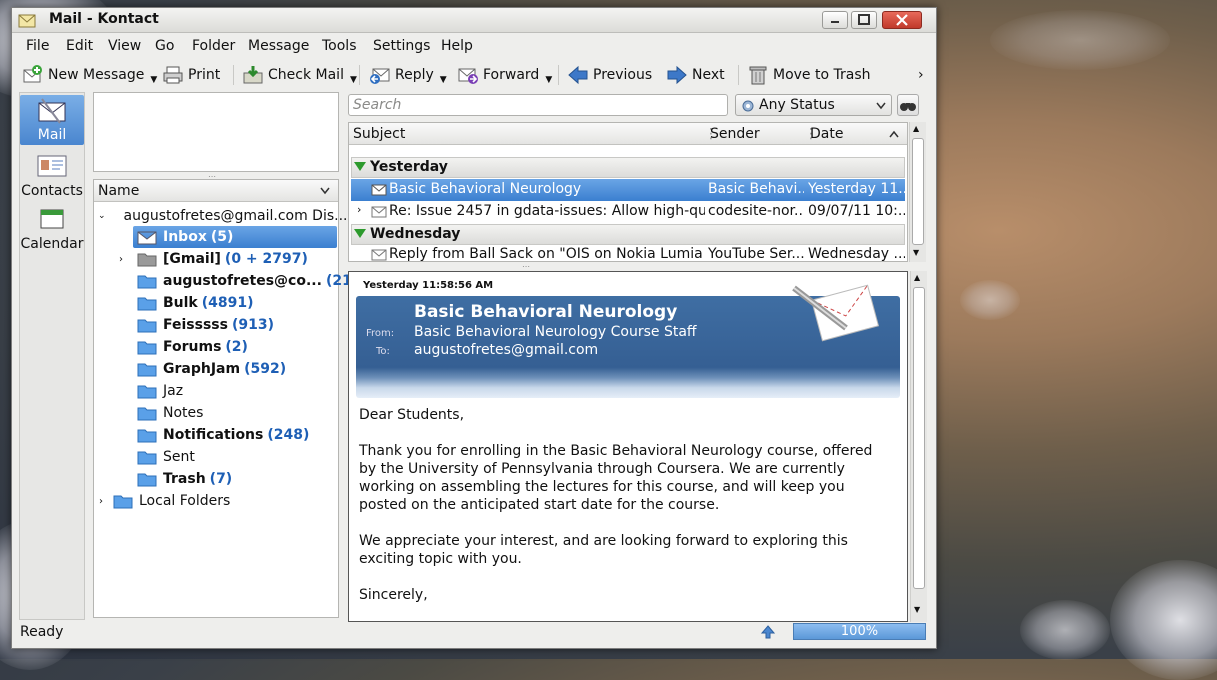 The height and width of the screenshot is (680, 1217). I want to click on minimize-button, so click(835, 20).